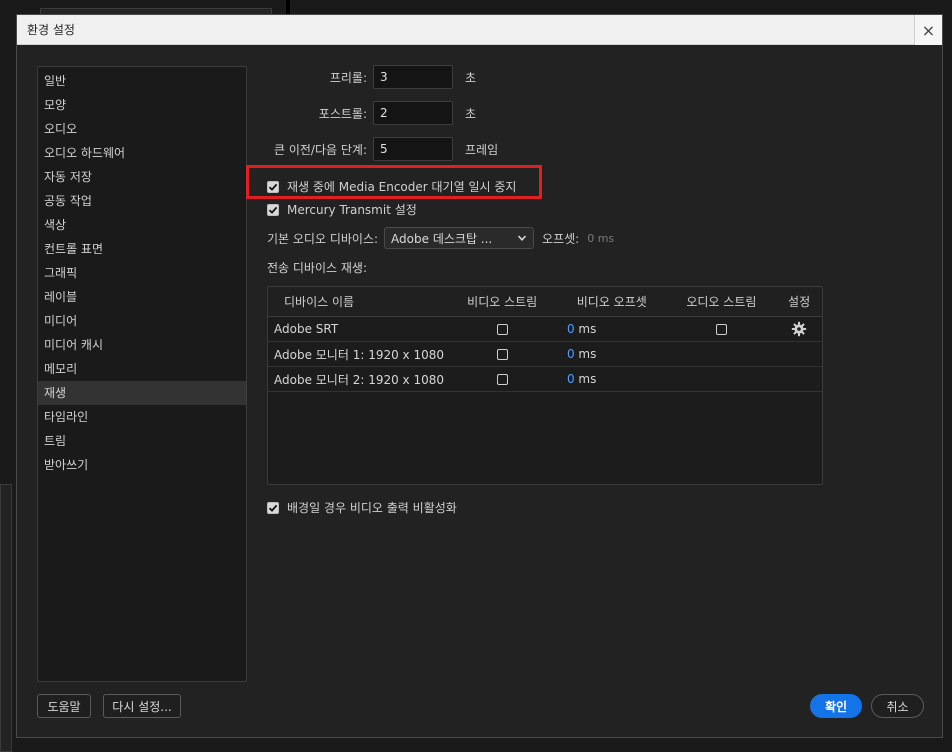 The height and width of the screenshot is (752, 952). I want to click on mercury-transmit-checkbox, so click(273, 209).